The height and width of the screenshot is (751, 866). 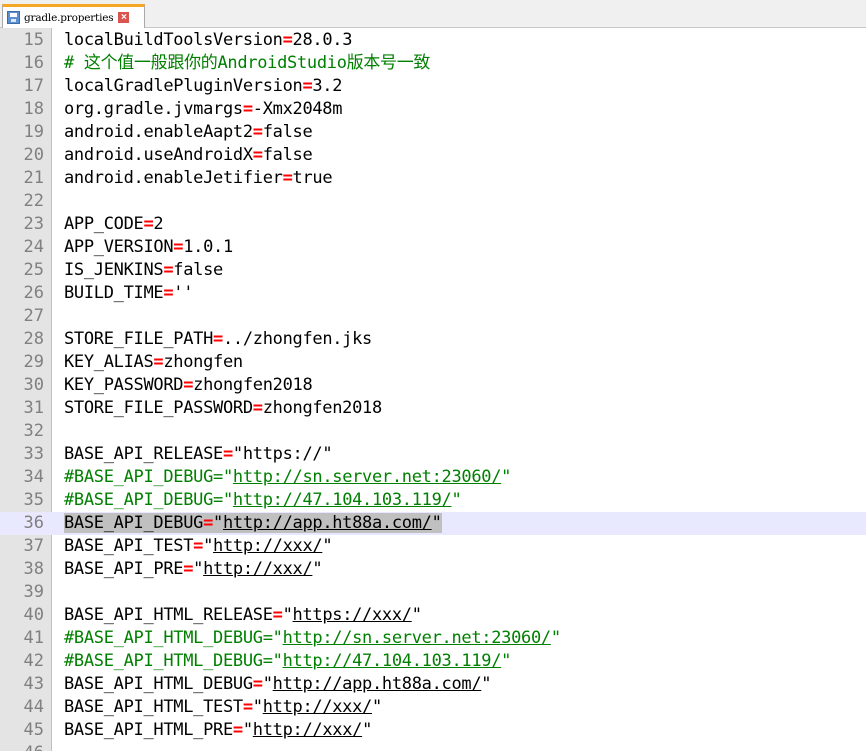 I want to click on line-content: localBuildToolsVersion=28.0.3, so click(x=208, y=40).